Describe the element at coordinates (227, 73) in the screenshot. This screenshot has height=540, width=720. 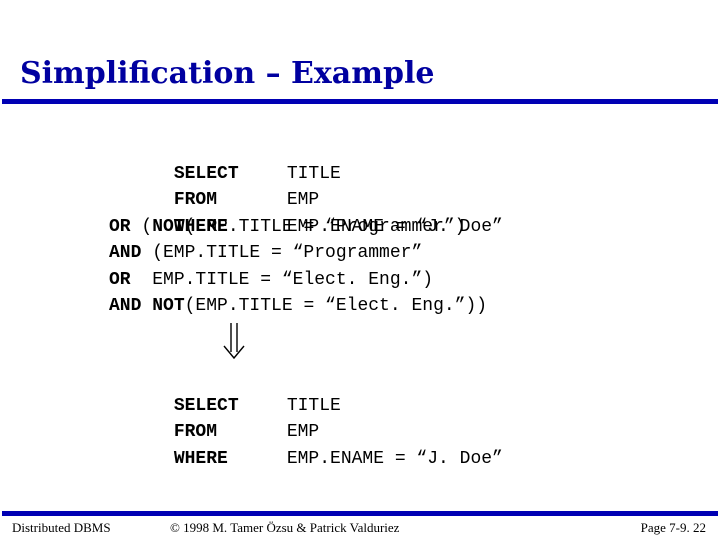
I see `slide-title: Simplification – Example` at that location.